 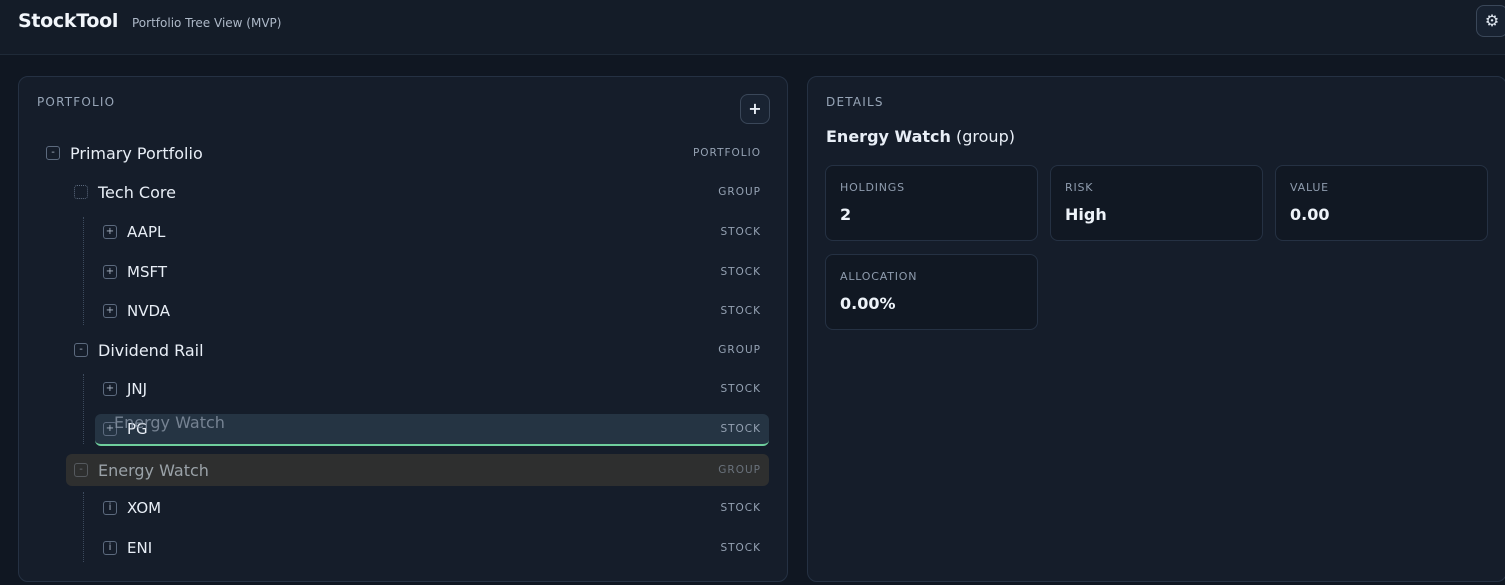 What do you see at coordinates (436, 508) in the screenshot?
I see `tree-row-xom: i XOM STOCK` at bounding box center [436, 508].